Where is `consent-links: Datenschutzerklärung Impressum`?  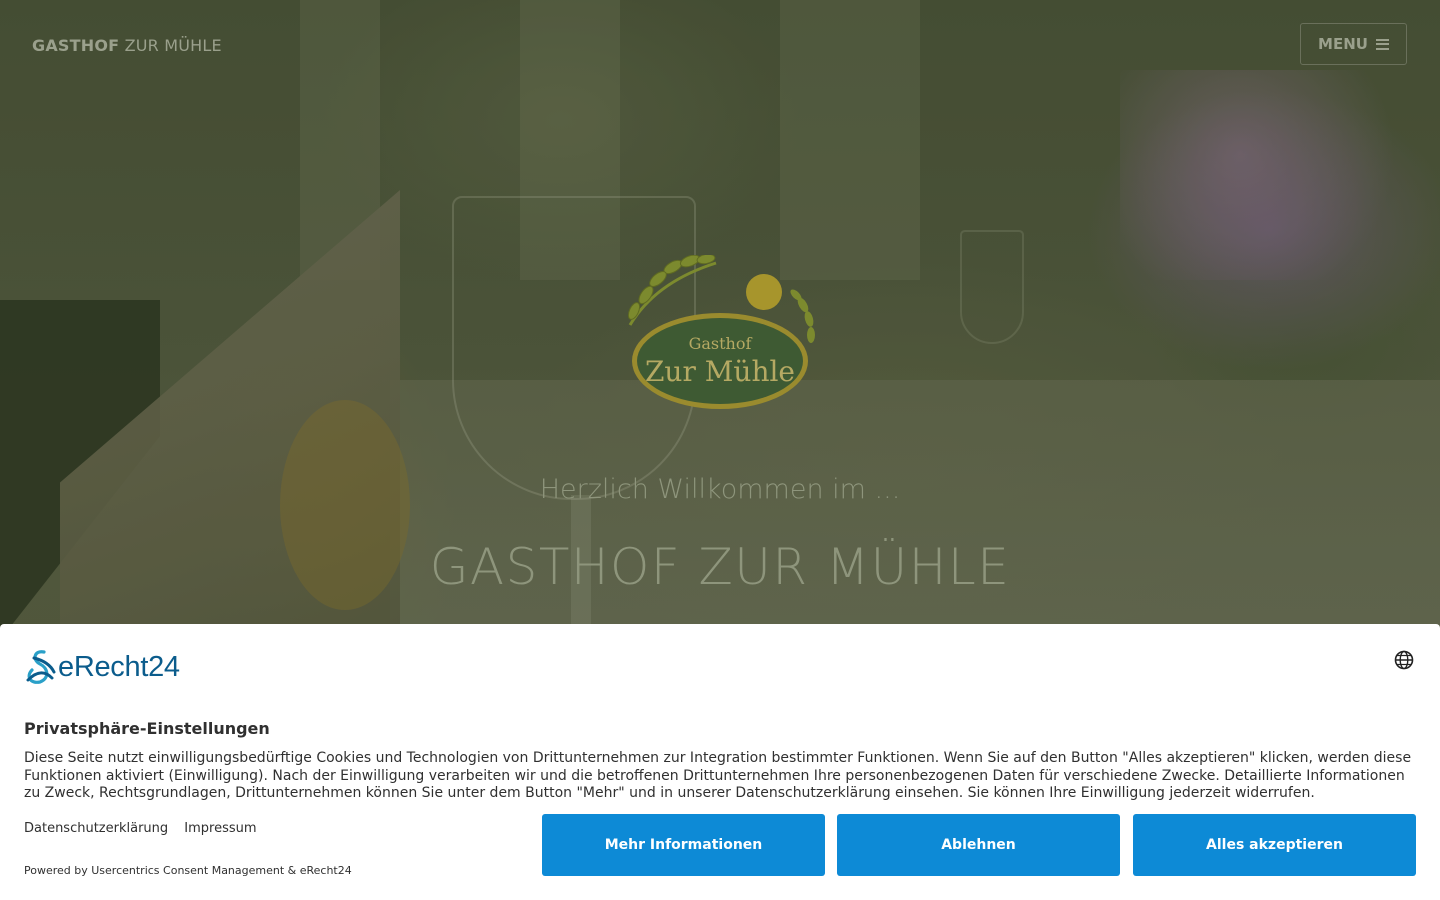 consent-links: Datenschutzerklärung Impressum is located at coordinates (146, 828).